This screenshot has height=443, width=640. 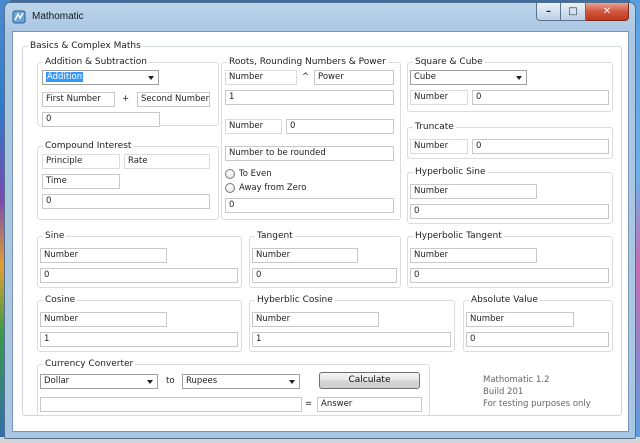 What do you see at coordinates (272, 188) in the screenshot?
I see `away-from-zero-label: Away from Zero` at bounding box center [272, 188].